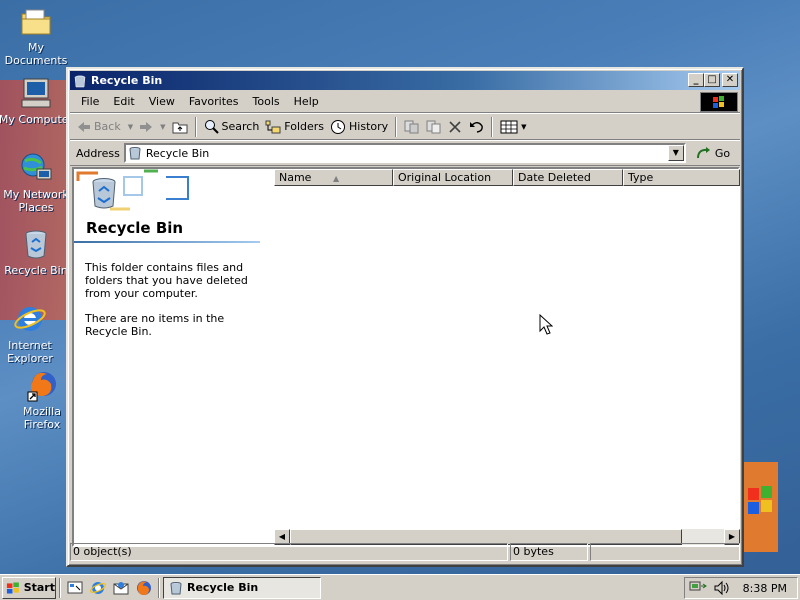  What do you see at coordinates (36, 201) in the screenshot?
I see `desktop-icon-label: My Network Places` at bounding box center [36, 201].